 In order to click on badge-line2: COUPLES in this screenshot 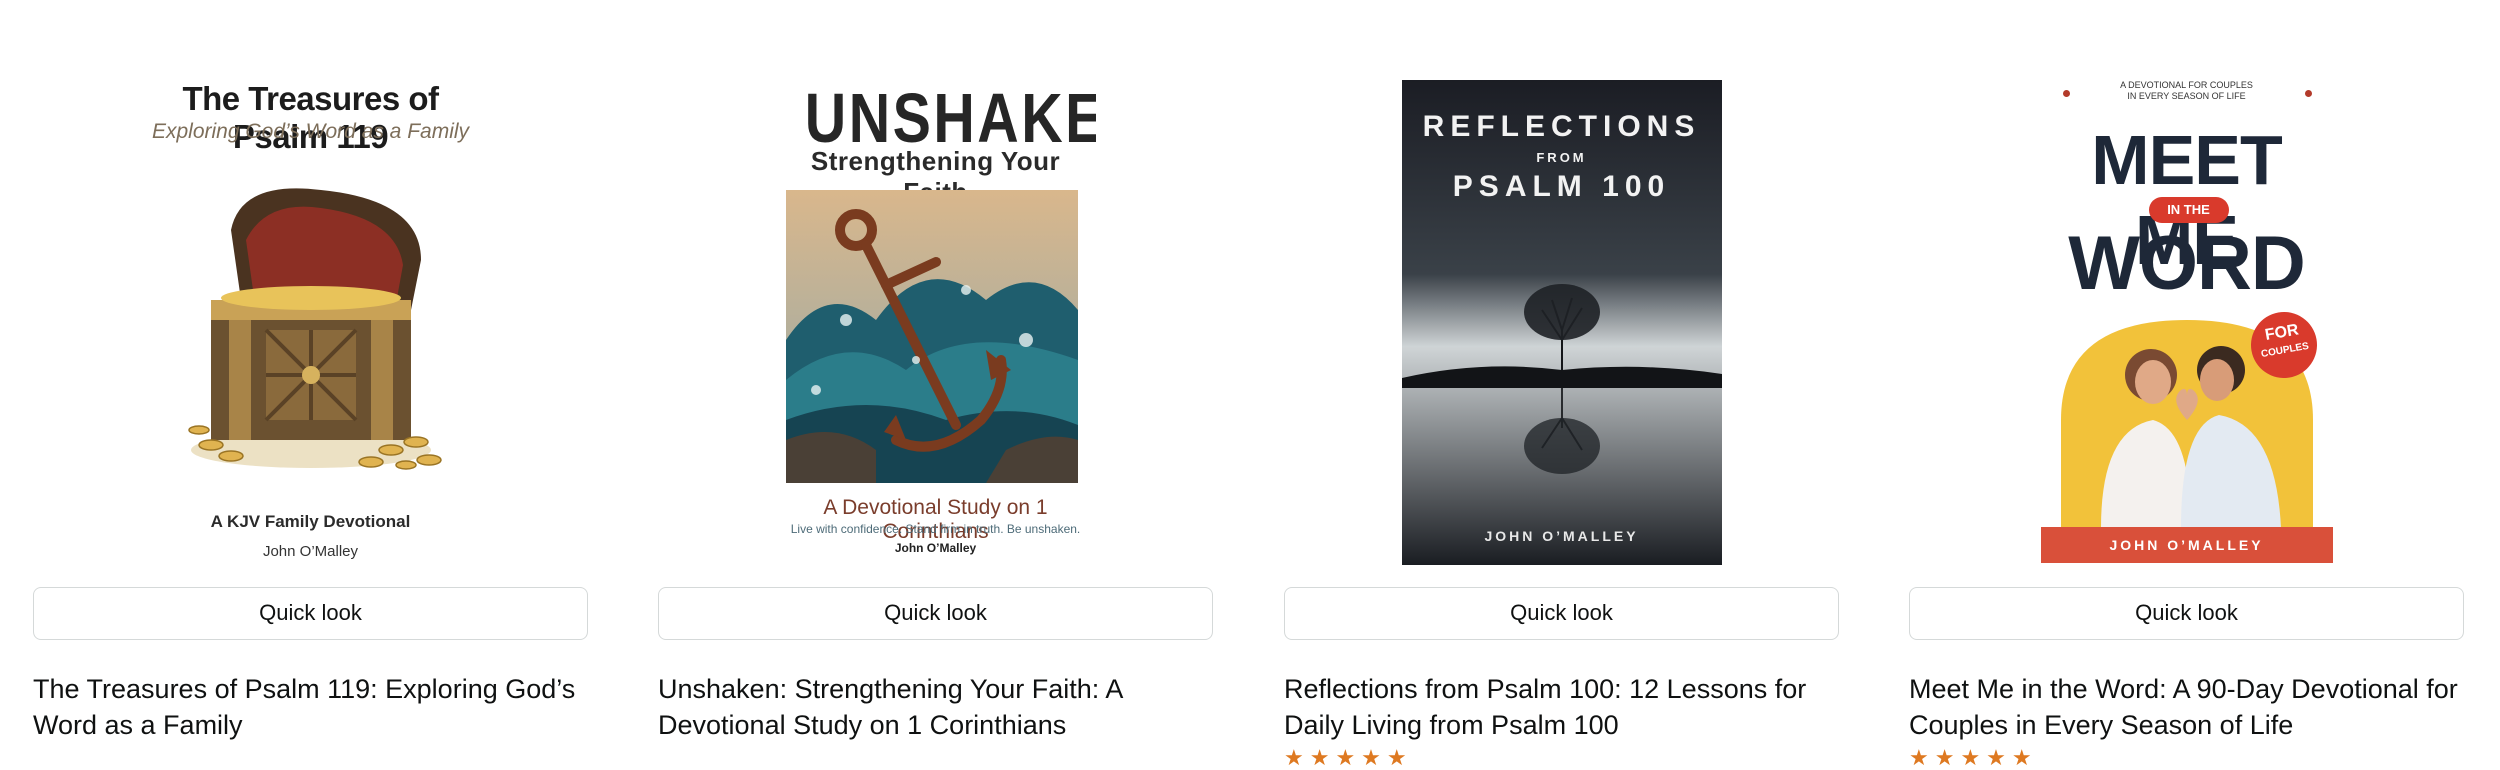, I will do `click(2284, 350)`.